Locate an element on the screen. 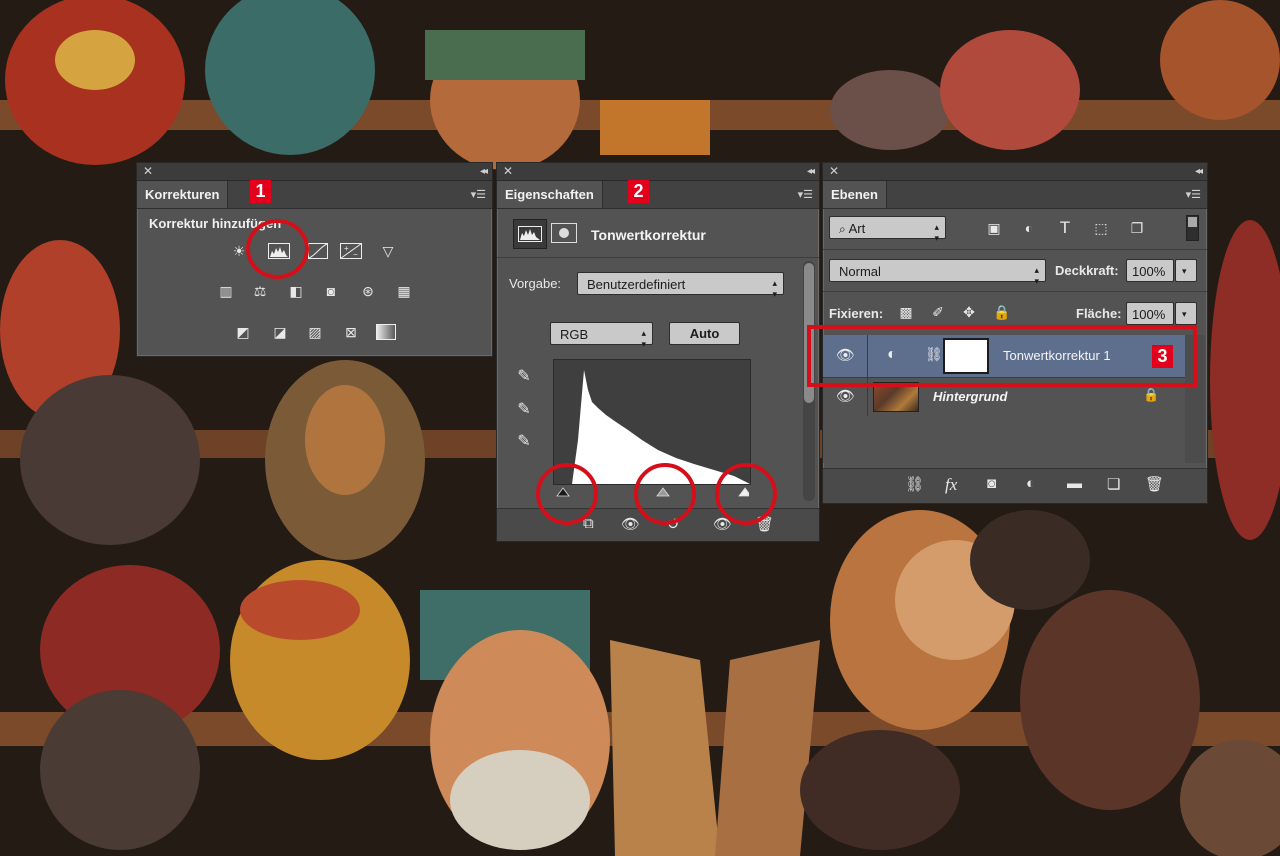 This screenshot has width=1280, height=856. link-layers-icon: ⛓ is located at coordinates (914, 484).